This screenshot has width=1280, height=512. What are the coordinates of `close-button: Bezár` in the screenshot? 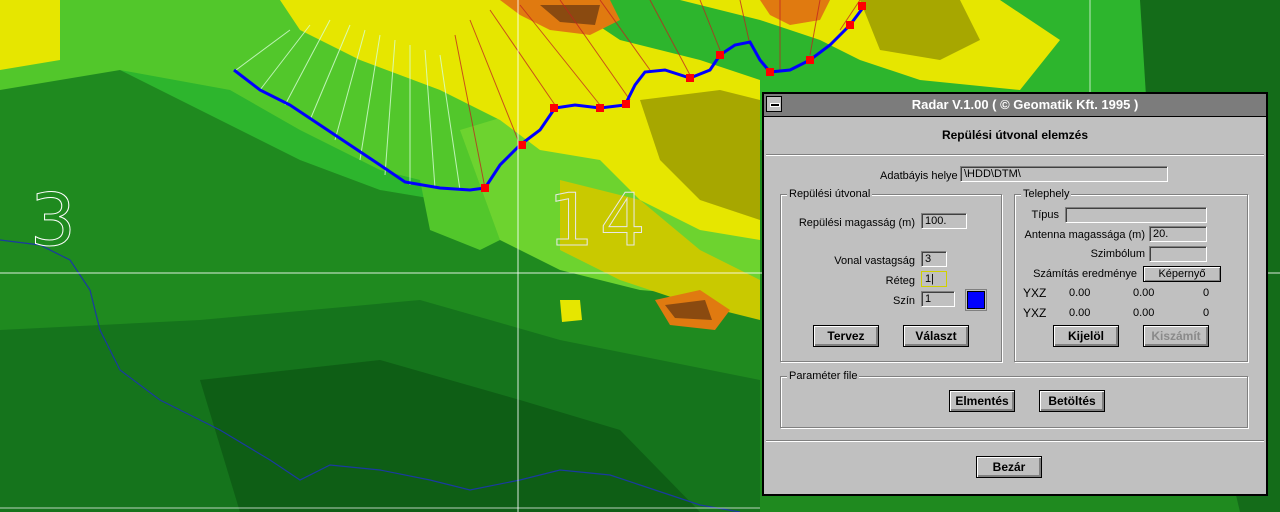 It's located at (1009, 467).